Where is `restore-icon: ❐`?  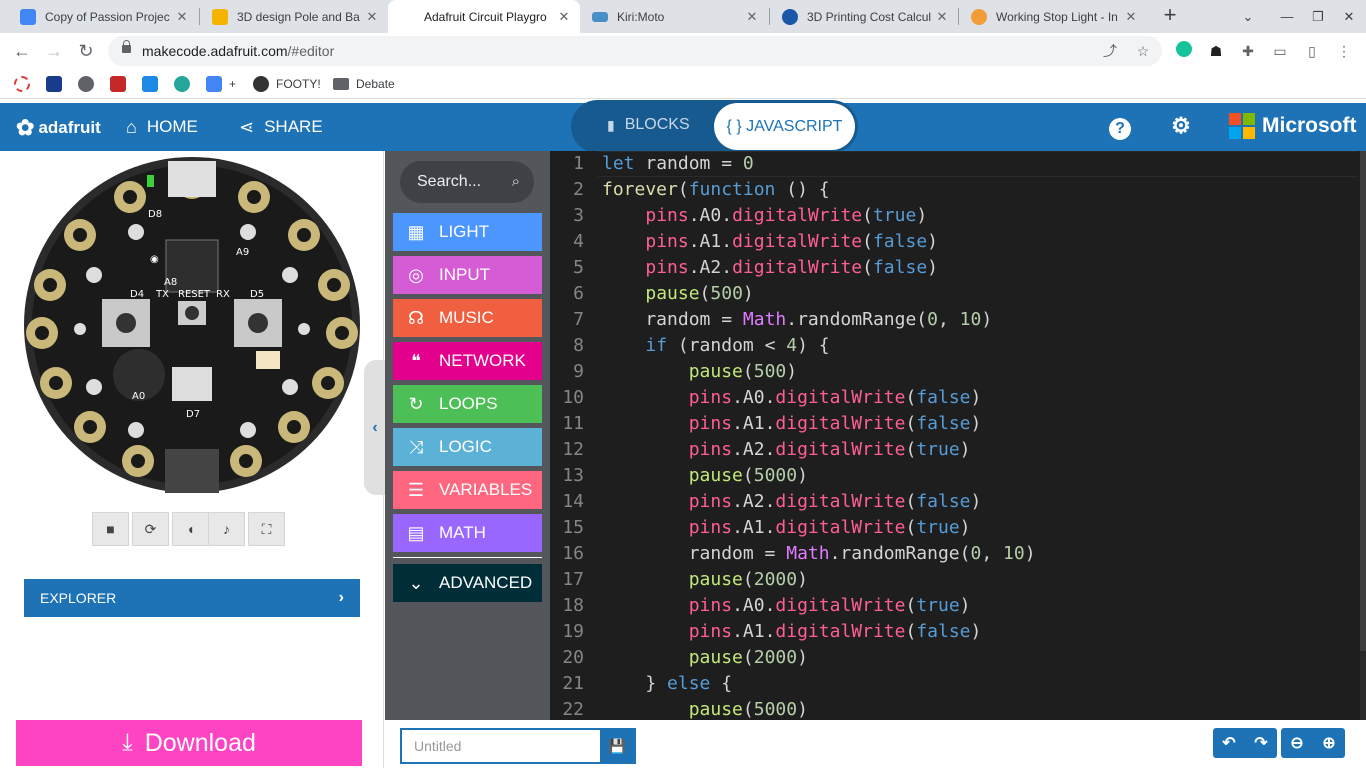
restore-icon: ❐ is located at coordinates (1318, 16).